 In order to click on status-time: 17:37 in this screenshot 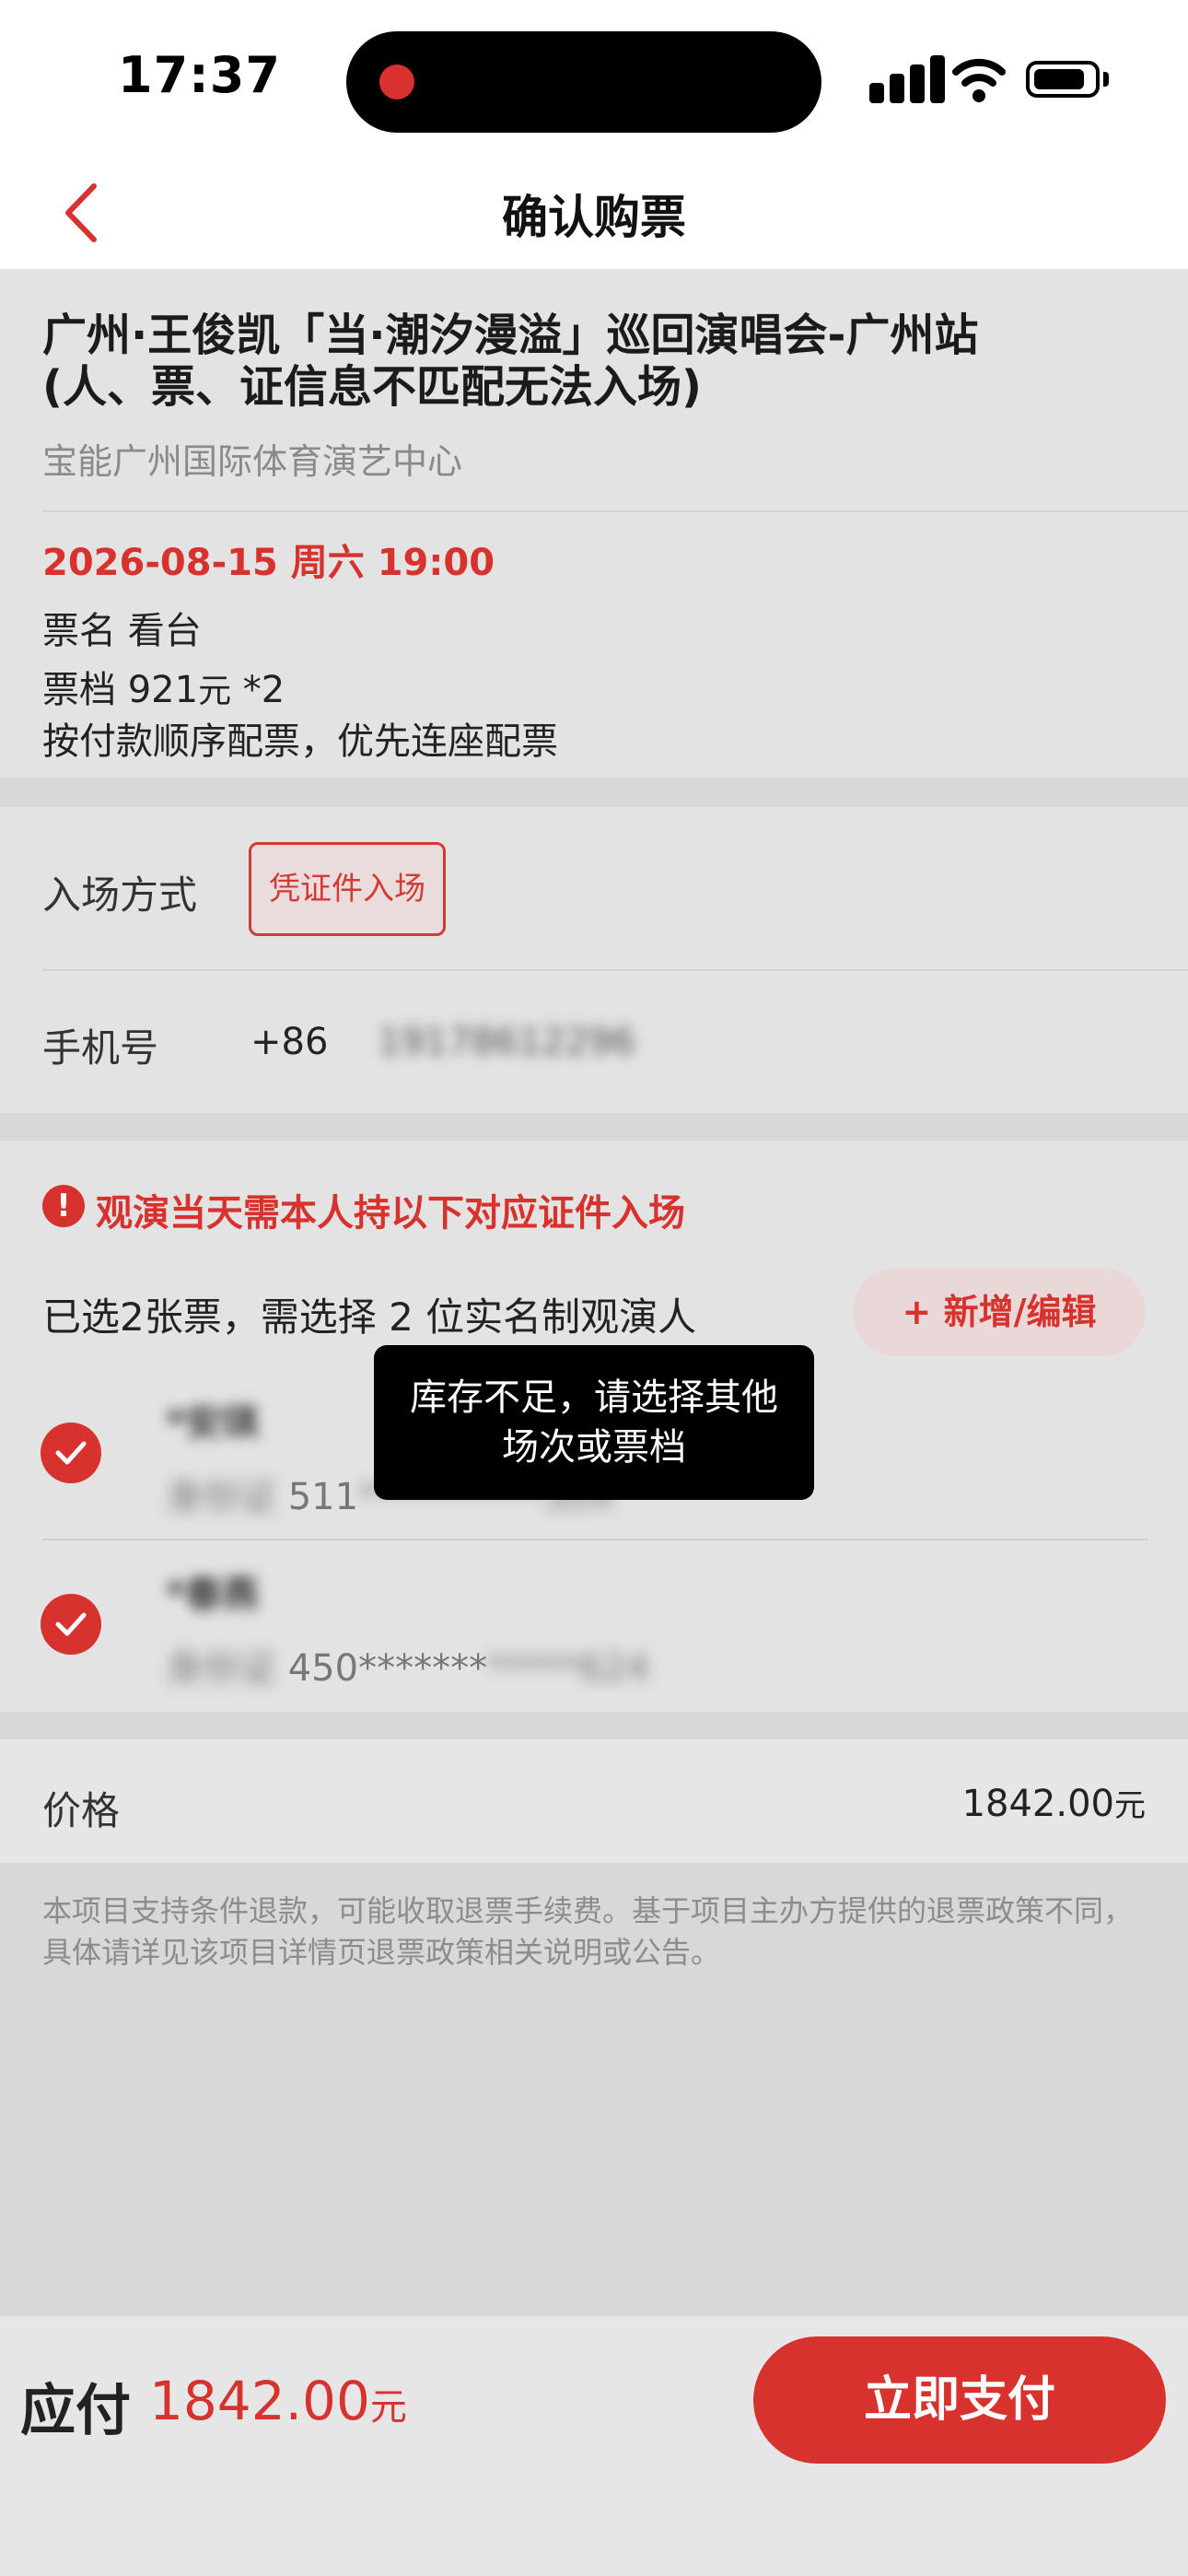, I will do `click(199, 75)`.